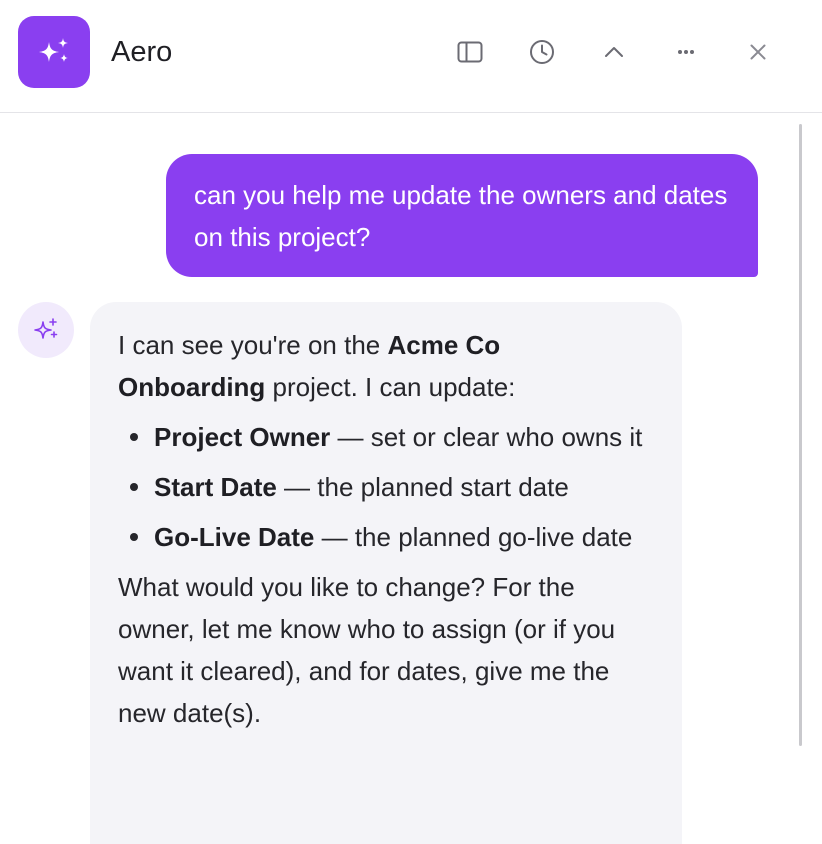 The image size is (822, 844). I want to click on scrollbar, so click(800, 435).